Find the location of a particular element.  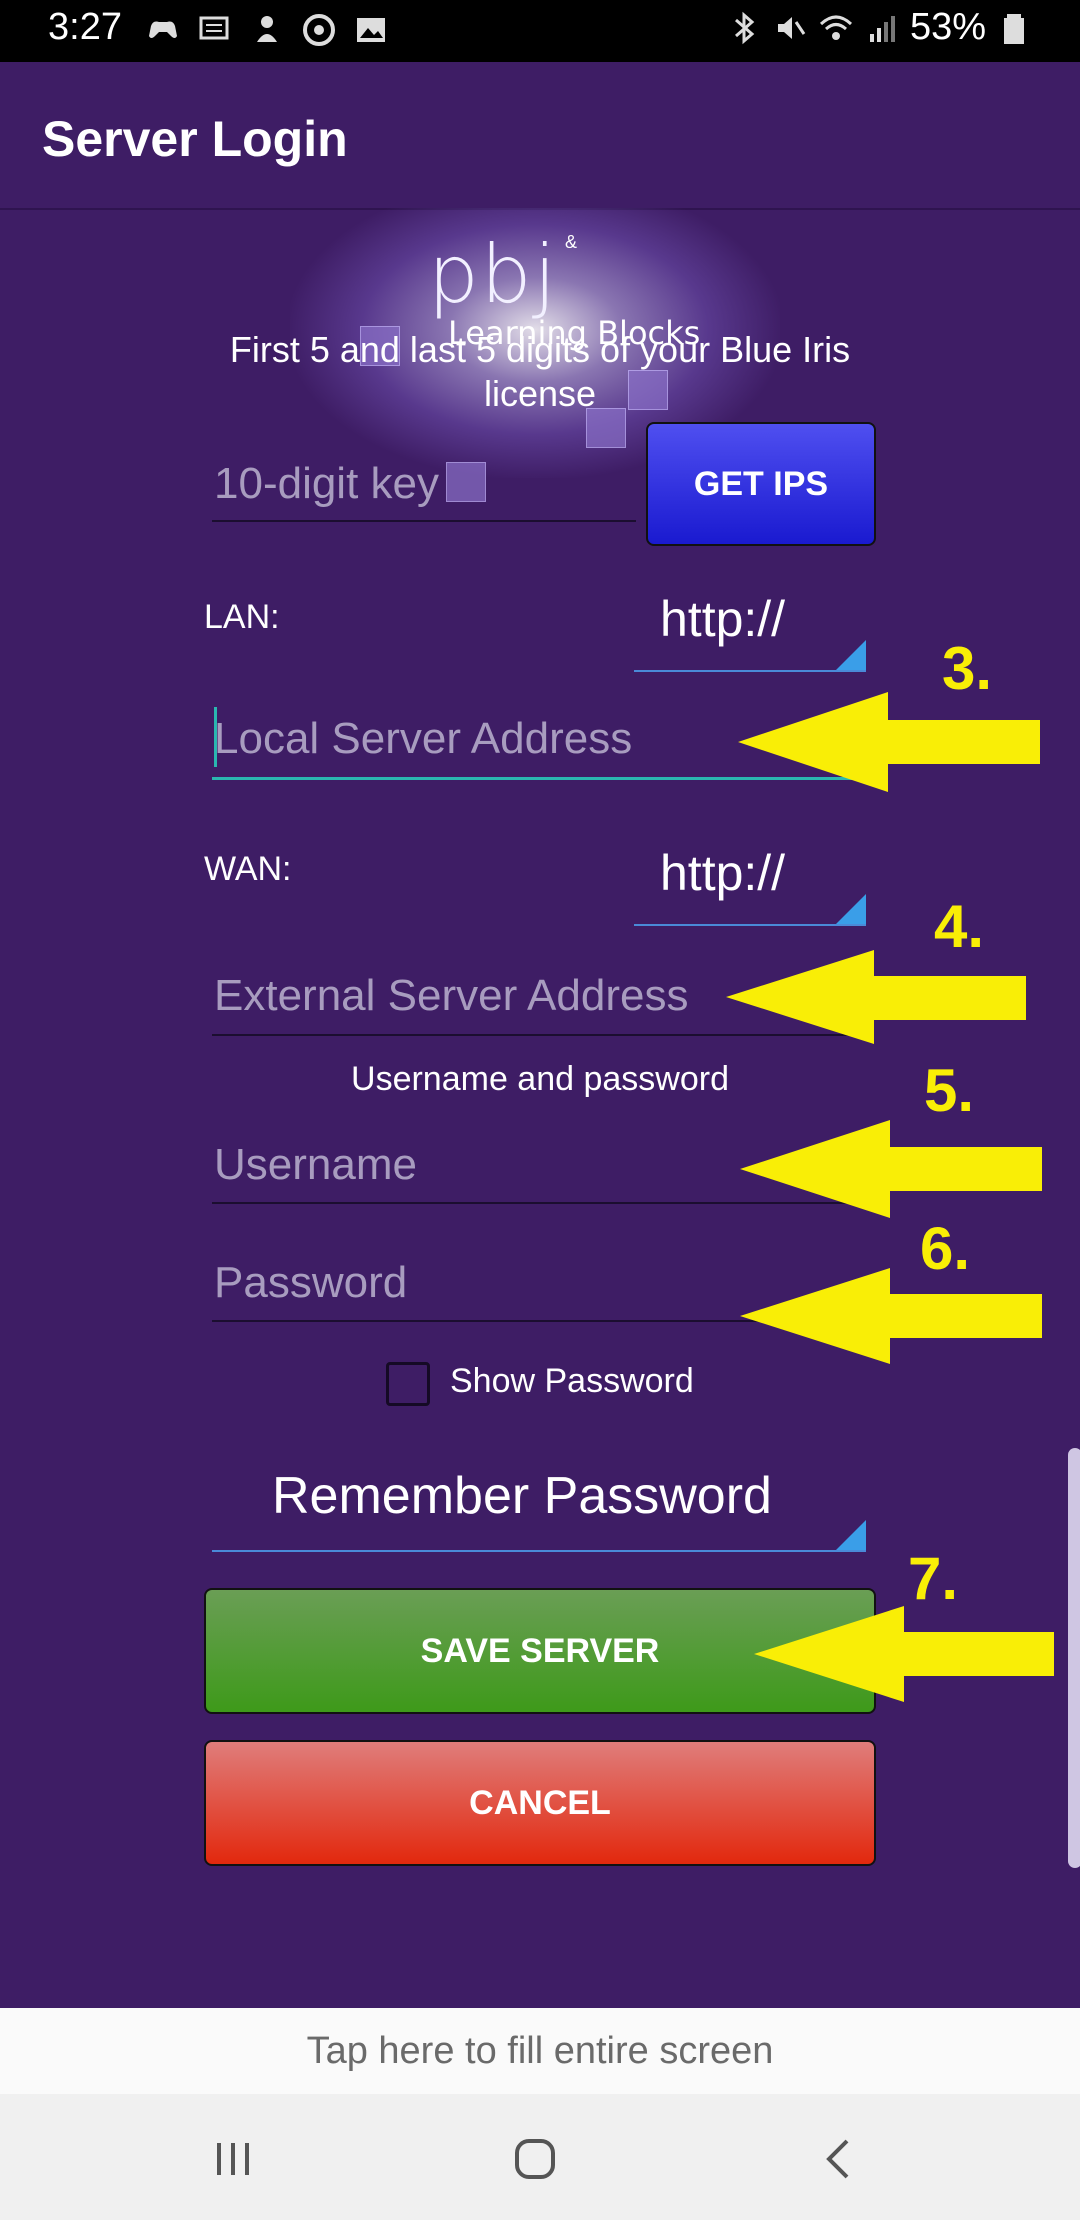

scrollbar is located at coordinates (1074, 1658).